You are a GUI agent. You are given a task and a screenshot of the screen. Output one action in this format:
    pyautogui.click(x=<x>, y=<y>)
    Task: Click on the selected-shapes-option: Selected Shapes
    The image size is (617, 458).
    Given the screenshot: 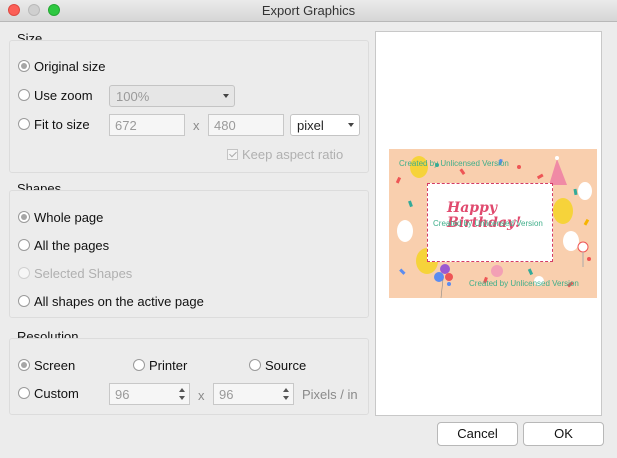 What is the action you would take?
    pyautogui.click(x=75, y=273)
    